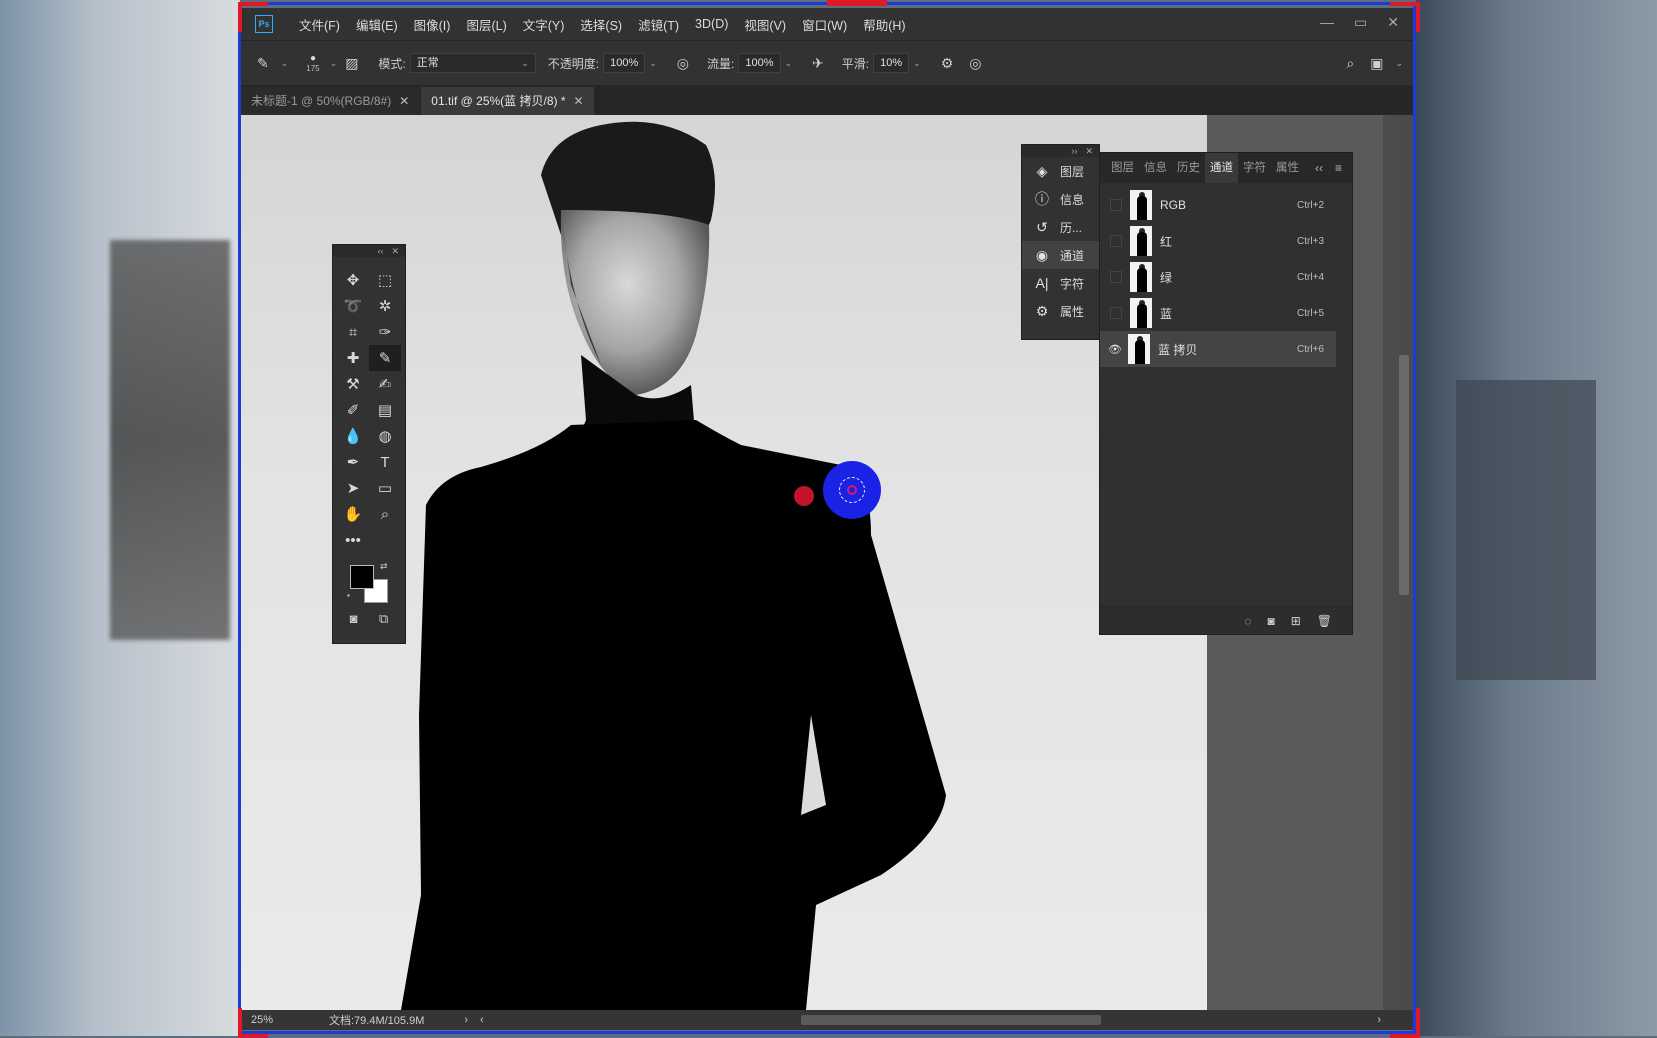 The image size is (1657, 1038). I want to click on background-desktop-left, so click(120, 518).